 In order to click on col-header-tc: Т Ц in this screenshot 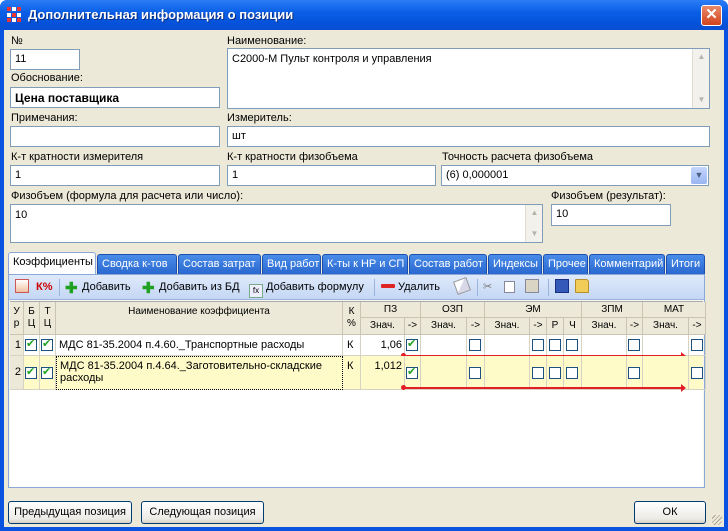, I will do `click(48, 318)`.